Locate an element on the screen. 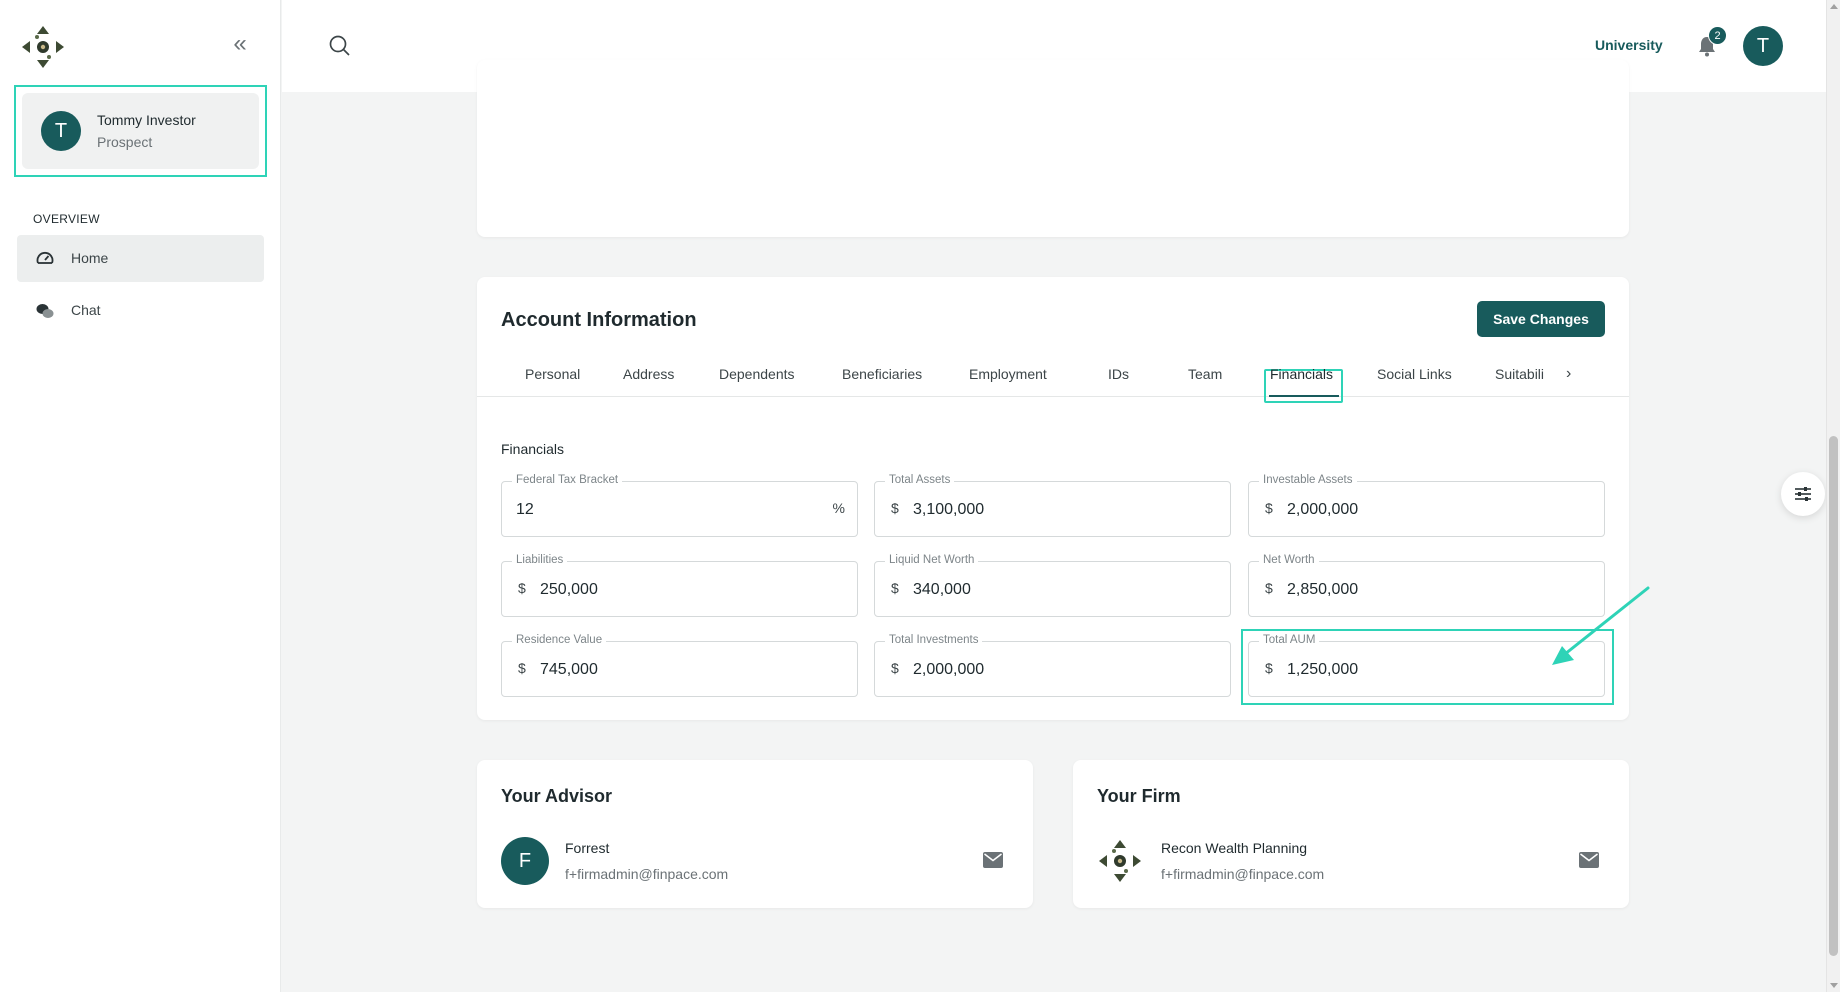 The width and height of the screenshot is (1840, 992). filter-settings-button is located at coordinates (1803, 494).